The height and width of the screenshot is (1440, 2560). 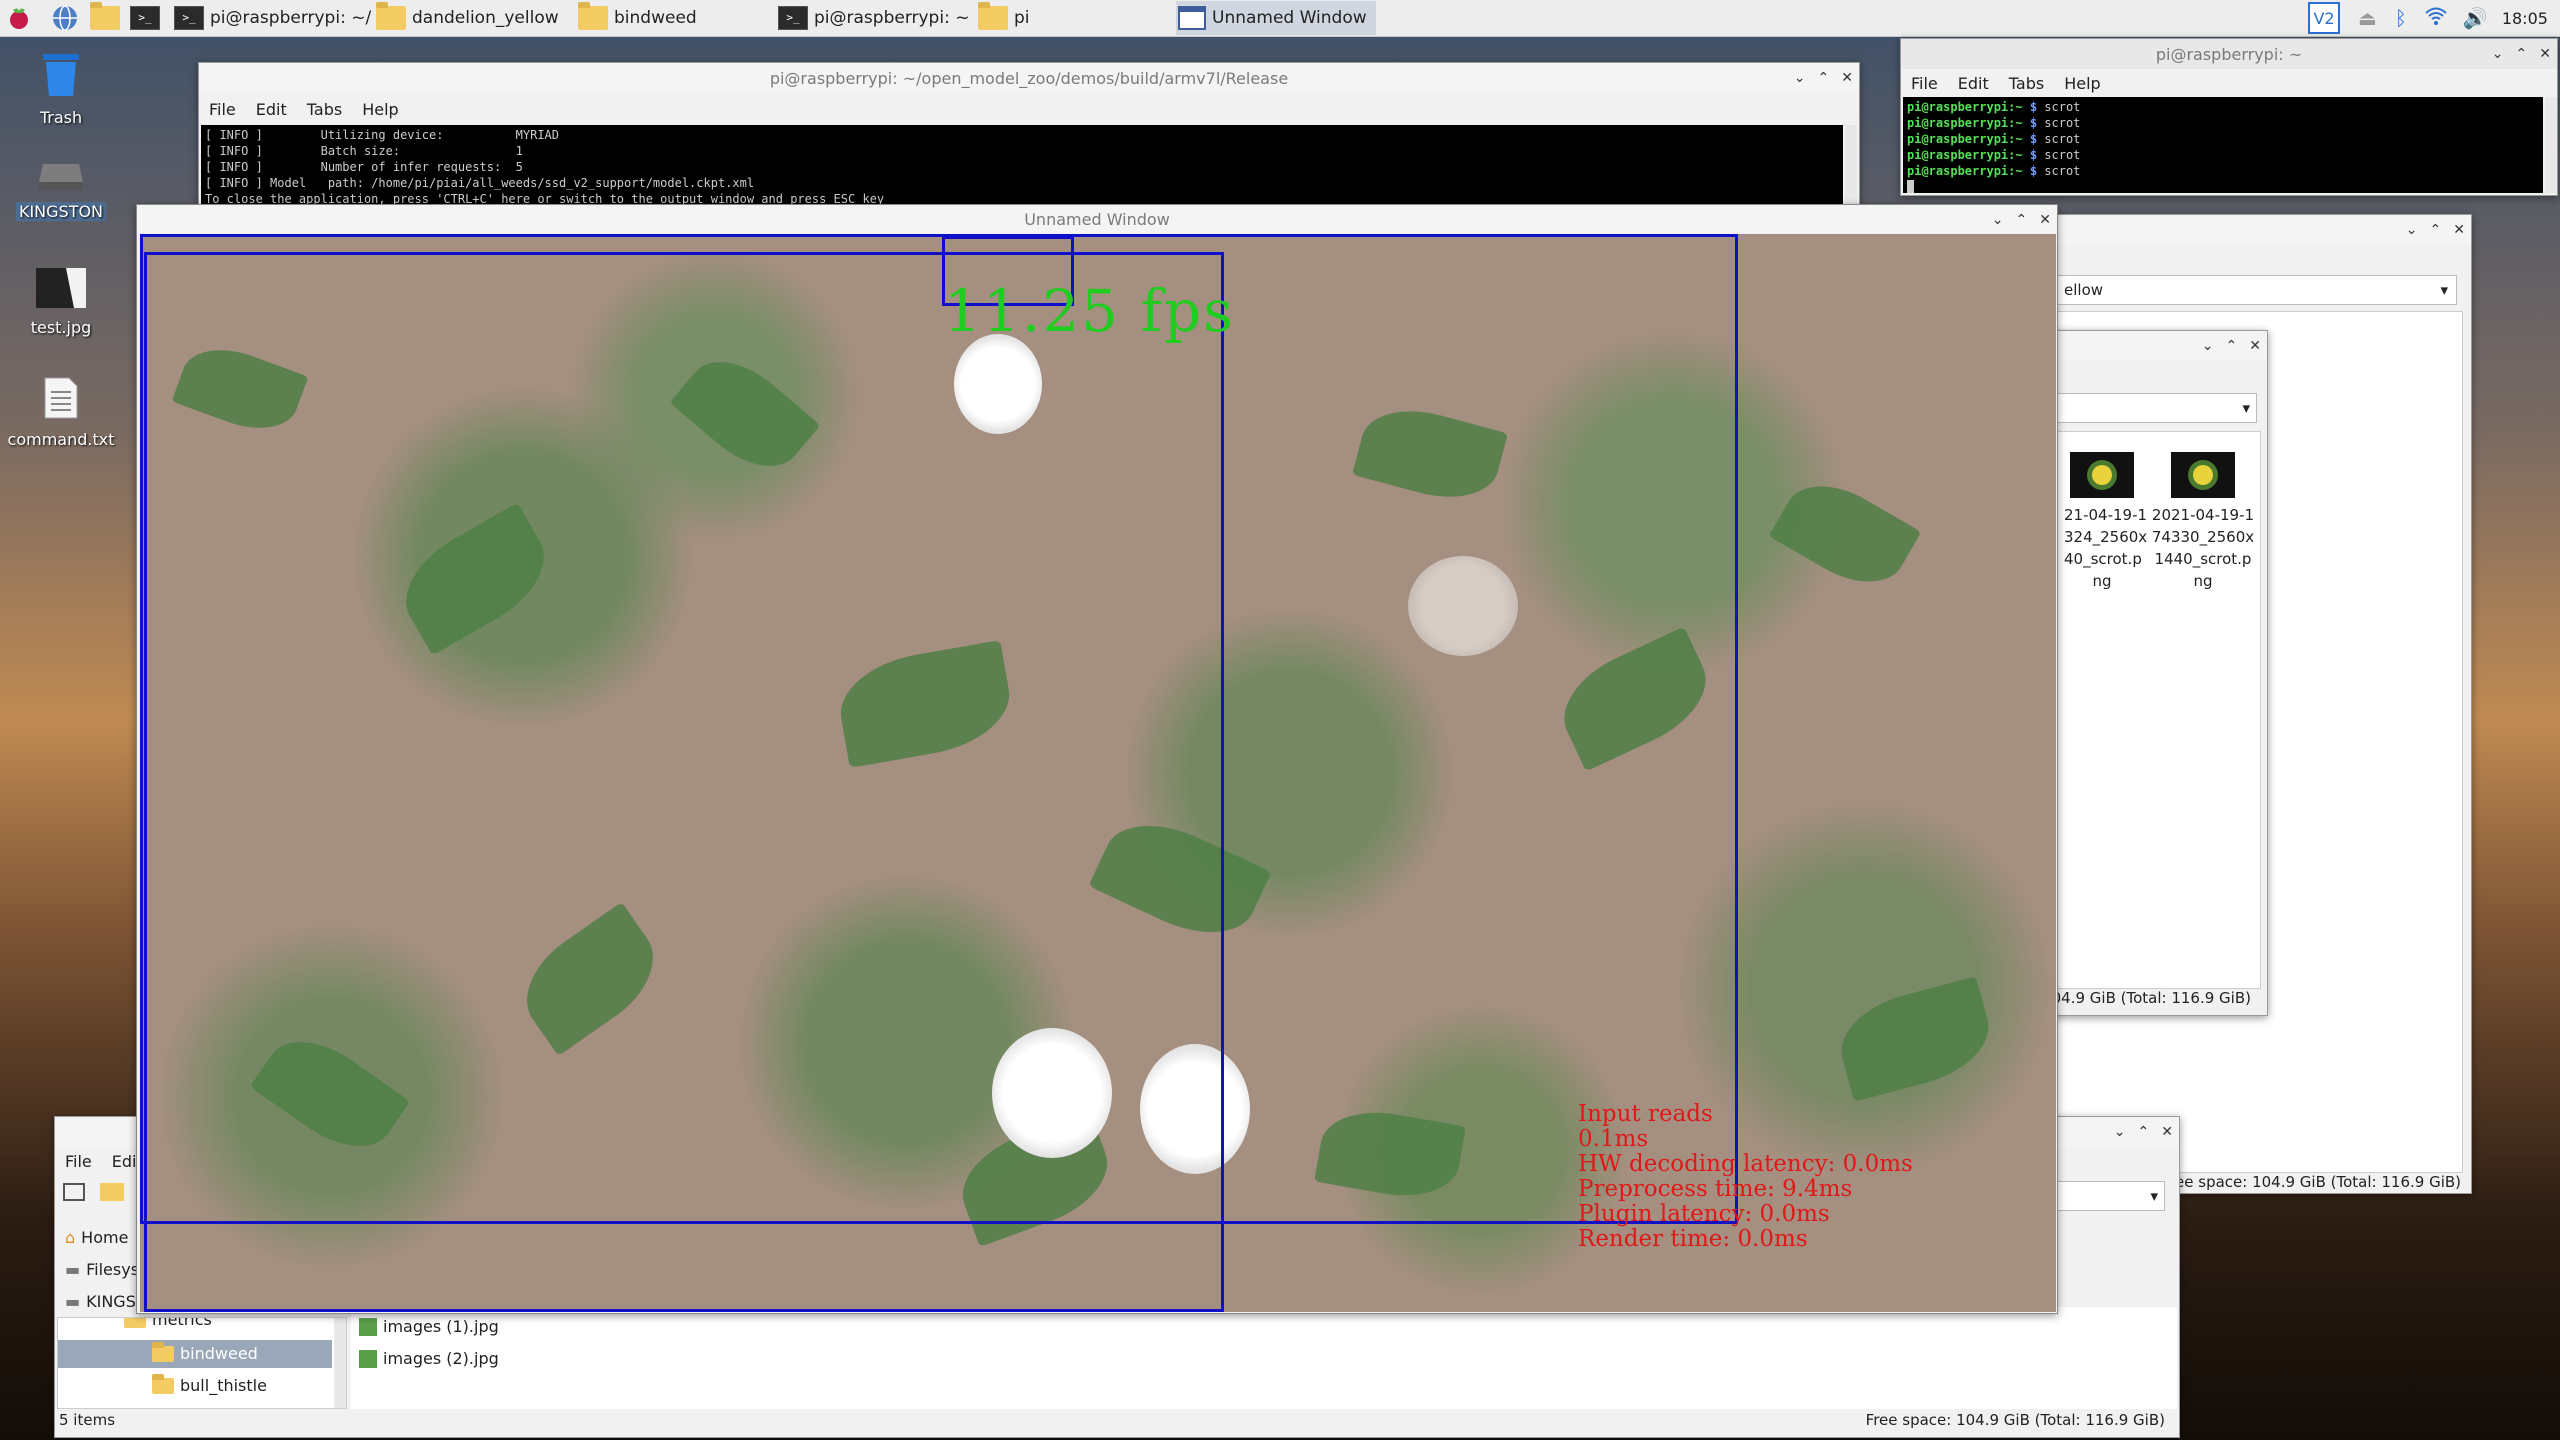 I want to click on tree-item-bull-thistle: bull_thistle, so click(x=209, y=1384).